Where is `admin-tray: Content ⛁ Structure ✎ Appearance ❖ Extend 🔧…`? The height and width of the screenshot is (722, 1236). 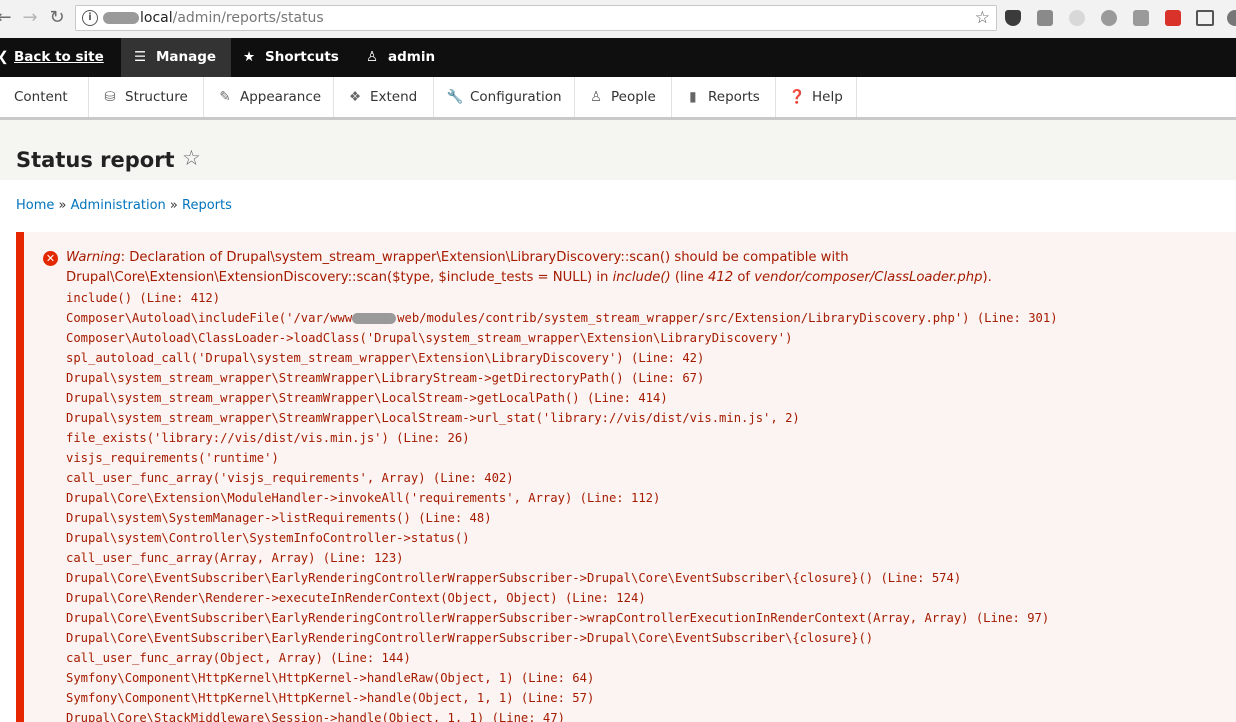 admin-tray: Content ⛁ Structure ✎ Appearance ❖ Extend 🔧… is located at coordinates (618, 98).